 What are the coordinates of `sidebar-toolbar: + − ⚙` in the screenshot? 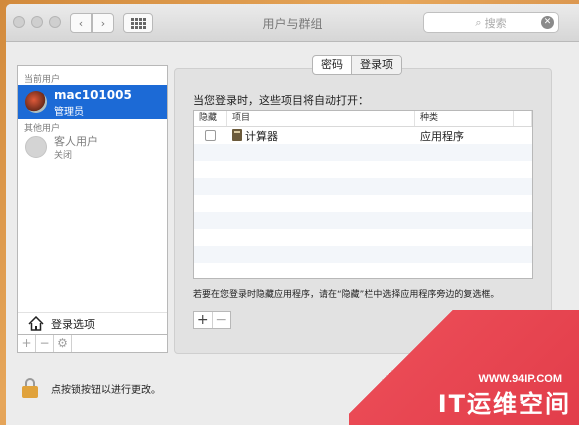 It's located at (92, 344).